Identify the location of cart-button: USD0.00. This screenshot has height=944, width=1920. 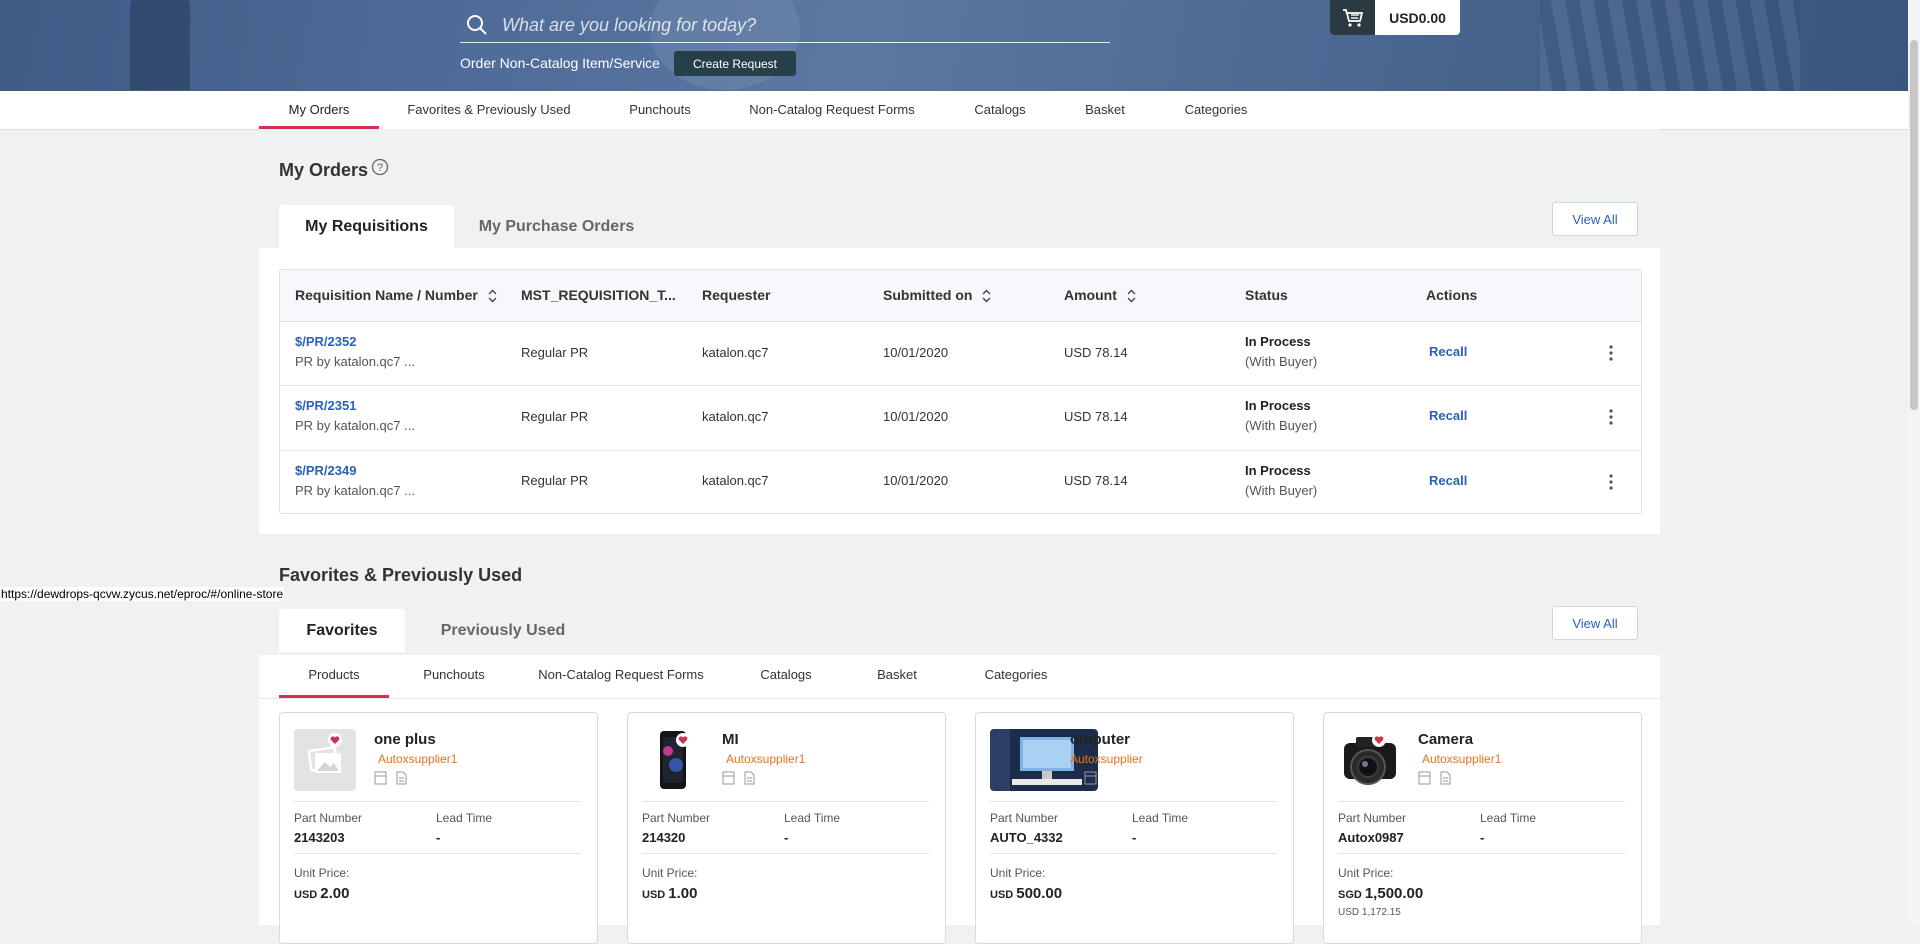
(1395, 17).